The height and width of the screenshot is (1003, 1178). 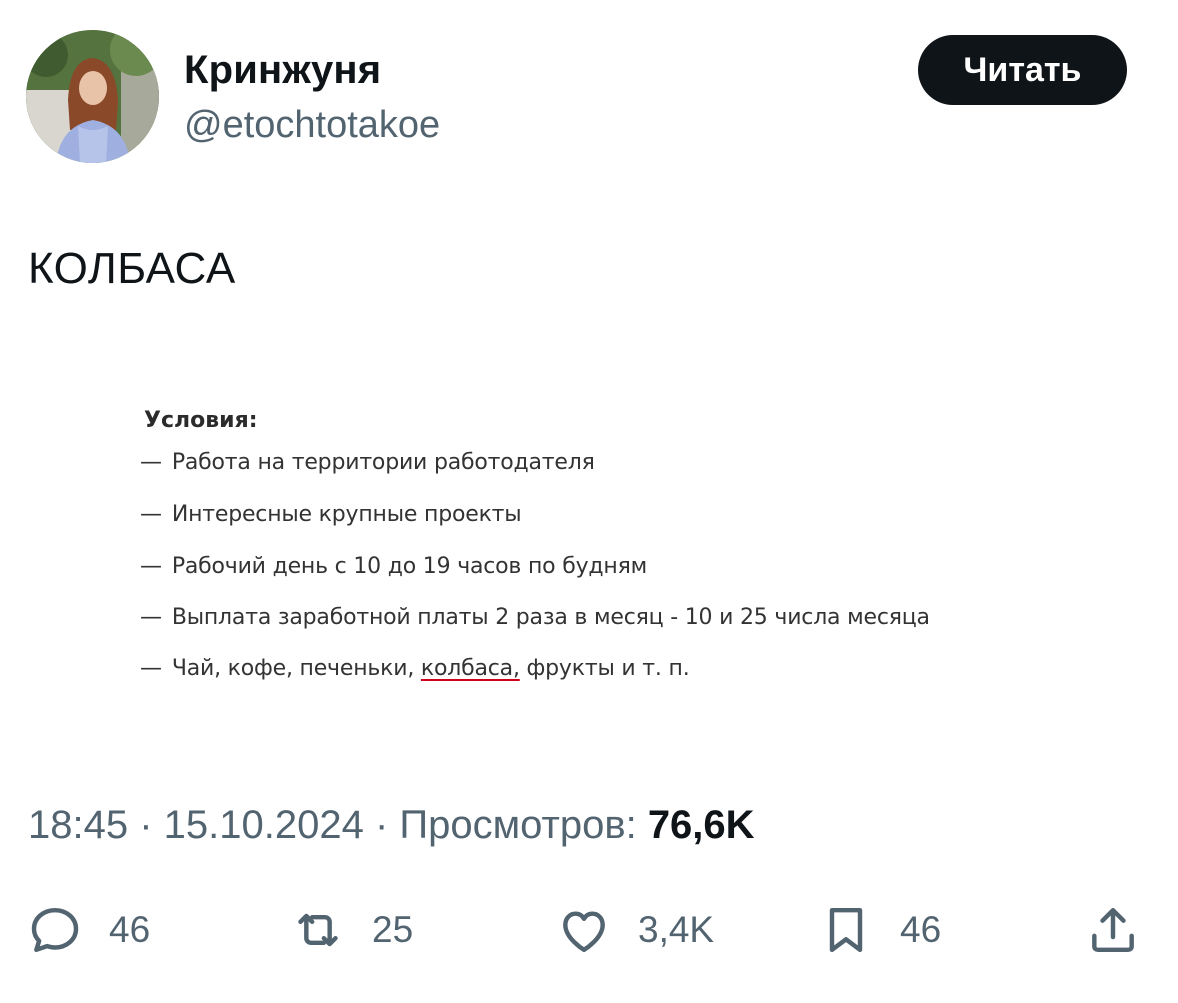 What do you see at coordinates (409, 566) in the screenshot?
I see `condition-text: Рабочий день с 10 до 19 часов по будням` at bounding box center [409, 566].